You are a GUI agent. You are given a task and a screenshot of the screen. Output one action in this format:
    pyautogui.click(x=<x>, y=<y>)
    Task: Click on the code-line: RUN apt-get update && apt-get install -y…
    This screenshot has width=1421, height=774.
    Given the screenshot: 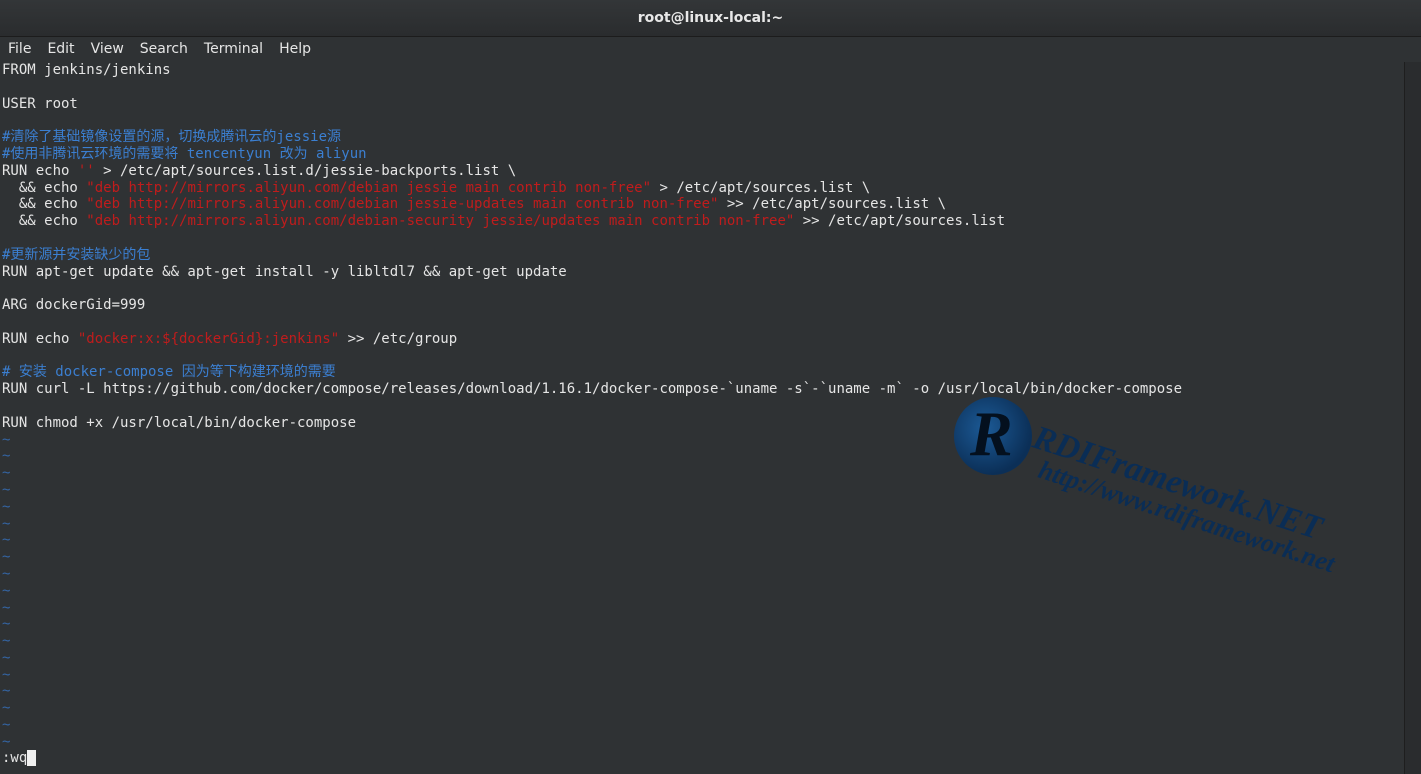 What is the action you would take?
    pyautogui.click(x=703, y=272)
    